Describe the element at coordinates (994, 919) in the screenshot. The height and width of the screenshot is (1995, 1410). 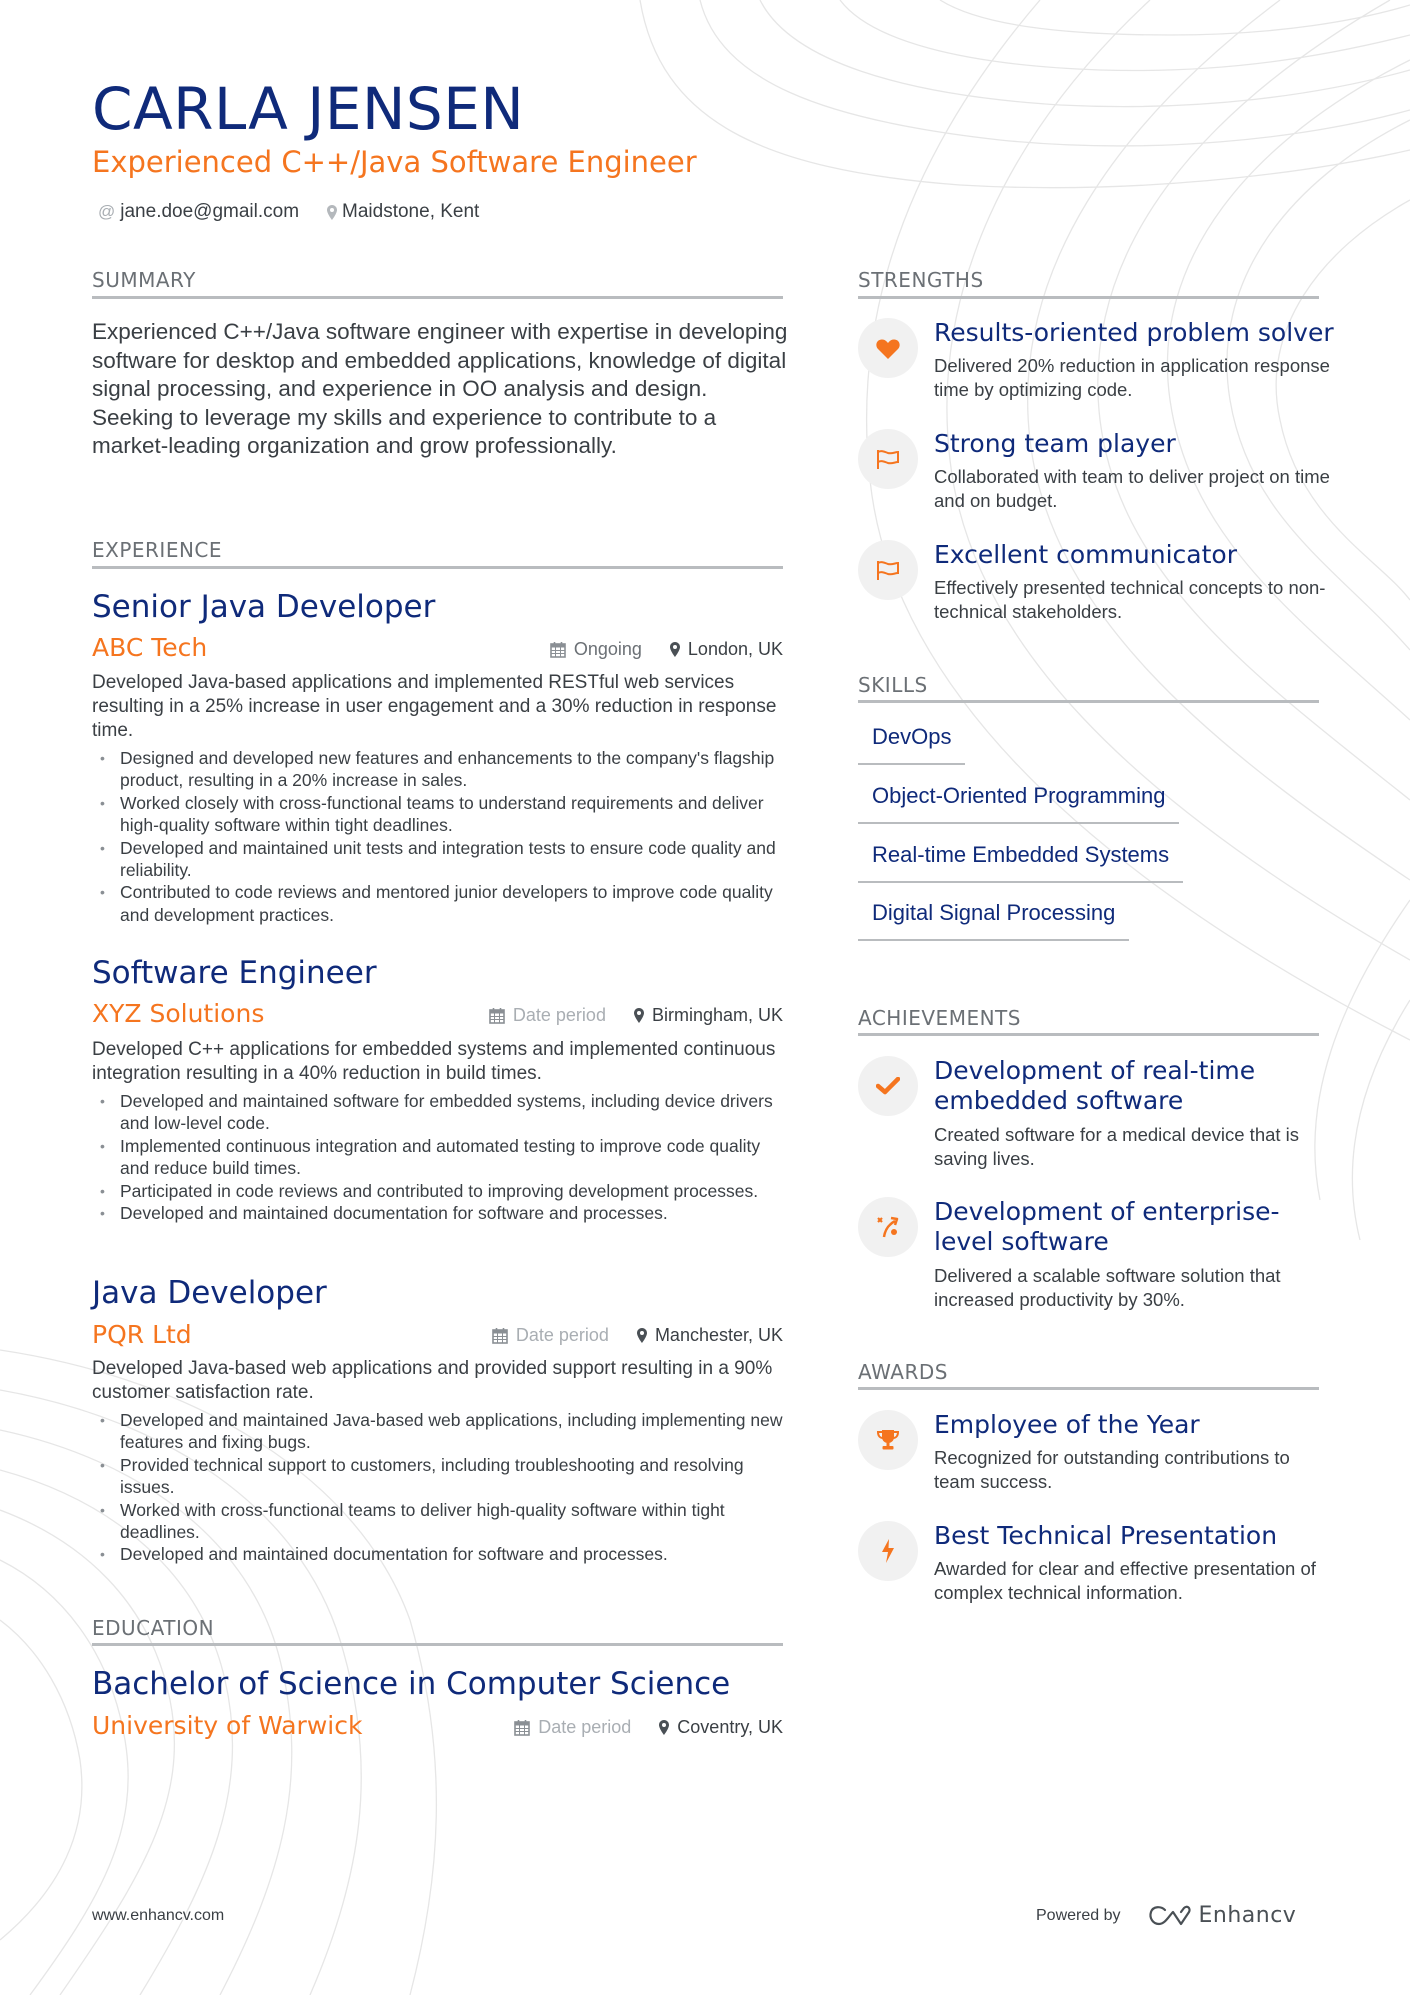
I see `skill-tag: Digital Signal Processing` at that location.